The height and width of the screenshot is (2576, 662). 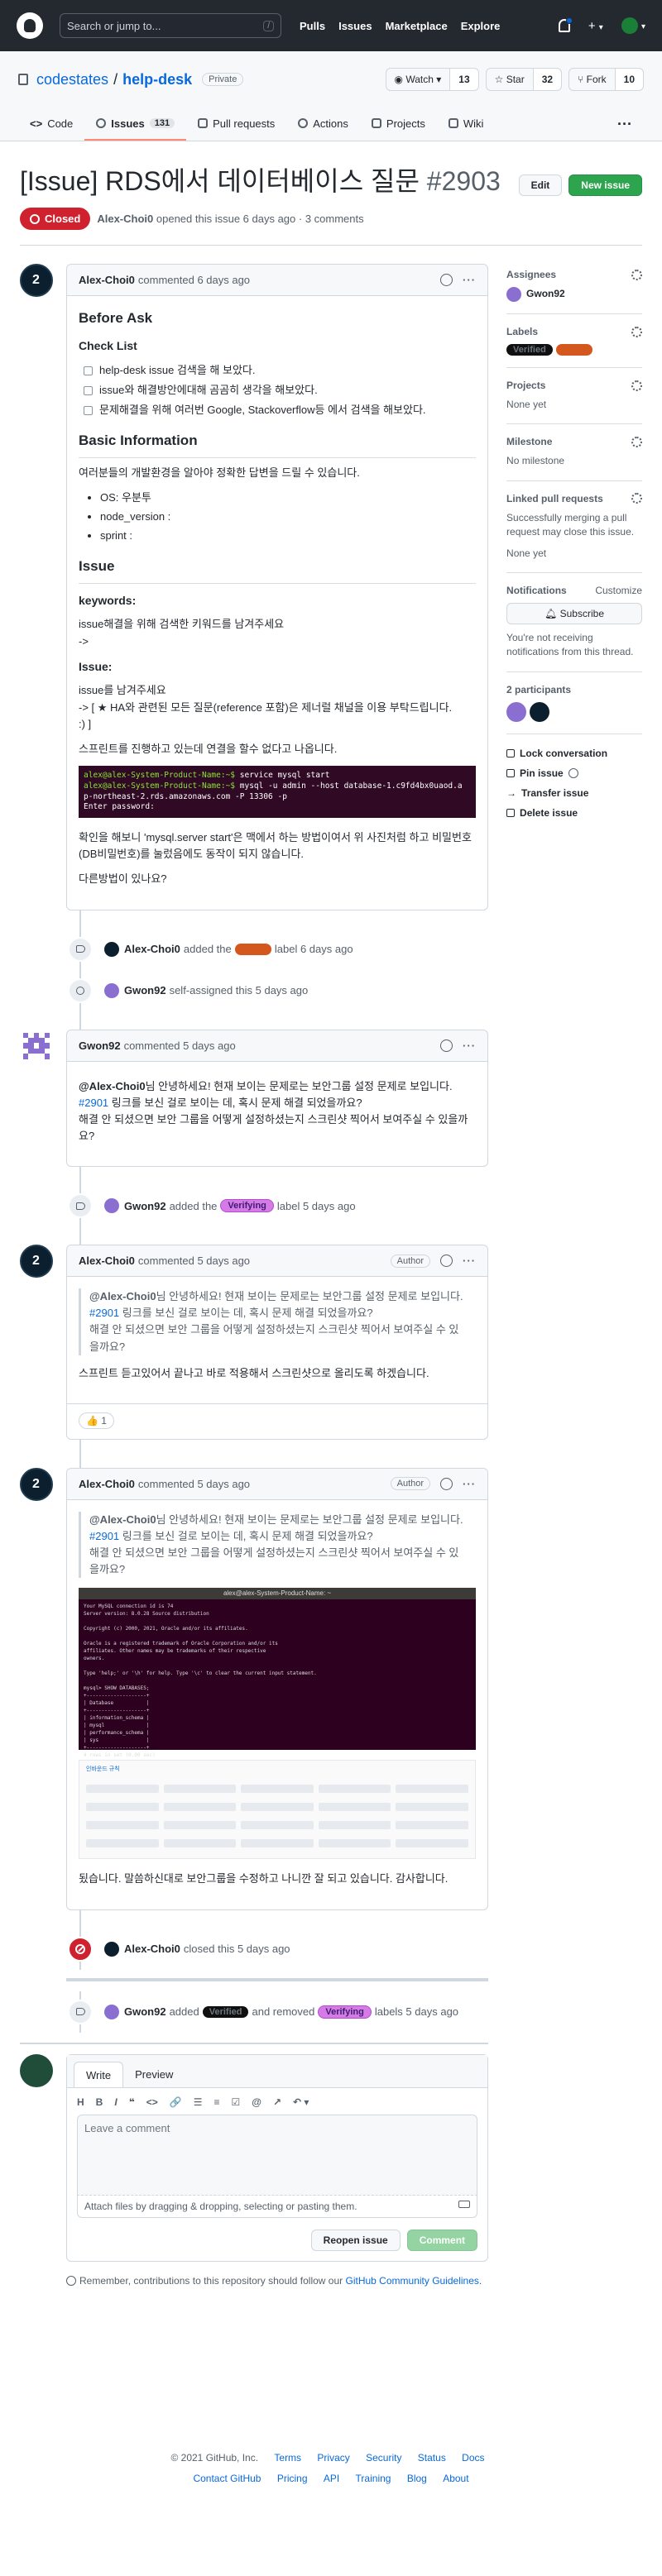 What do you see at coordinates (100, 1045) in the screenshot?
I see `comment-author-link: Gwon92` at bounding box center [100, 1045].